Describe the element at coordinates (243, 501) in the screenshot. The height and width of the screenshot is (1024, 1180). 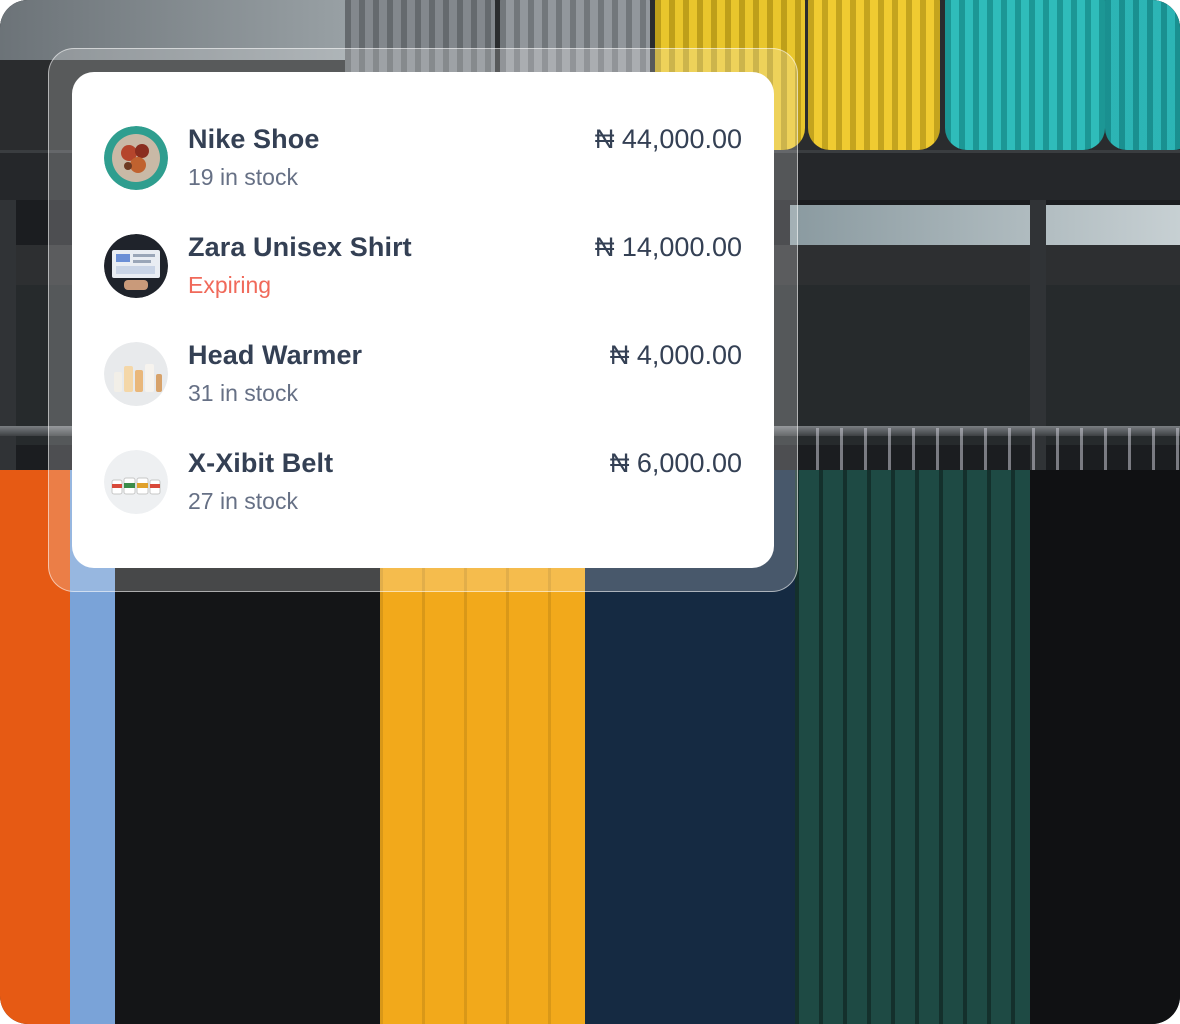
I see `stock-status: 27 in stock` at that location.